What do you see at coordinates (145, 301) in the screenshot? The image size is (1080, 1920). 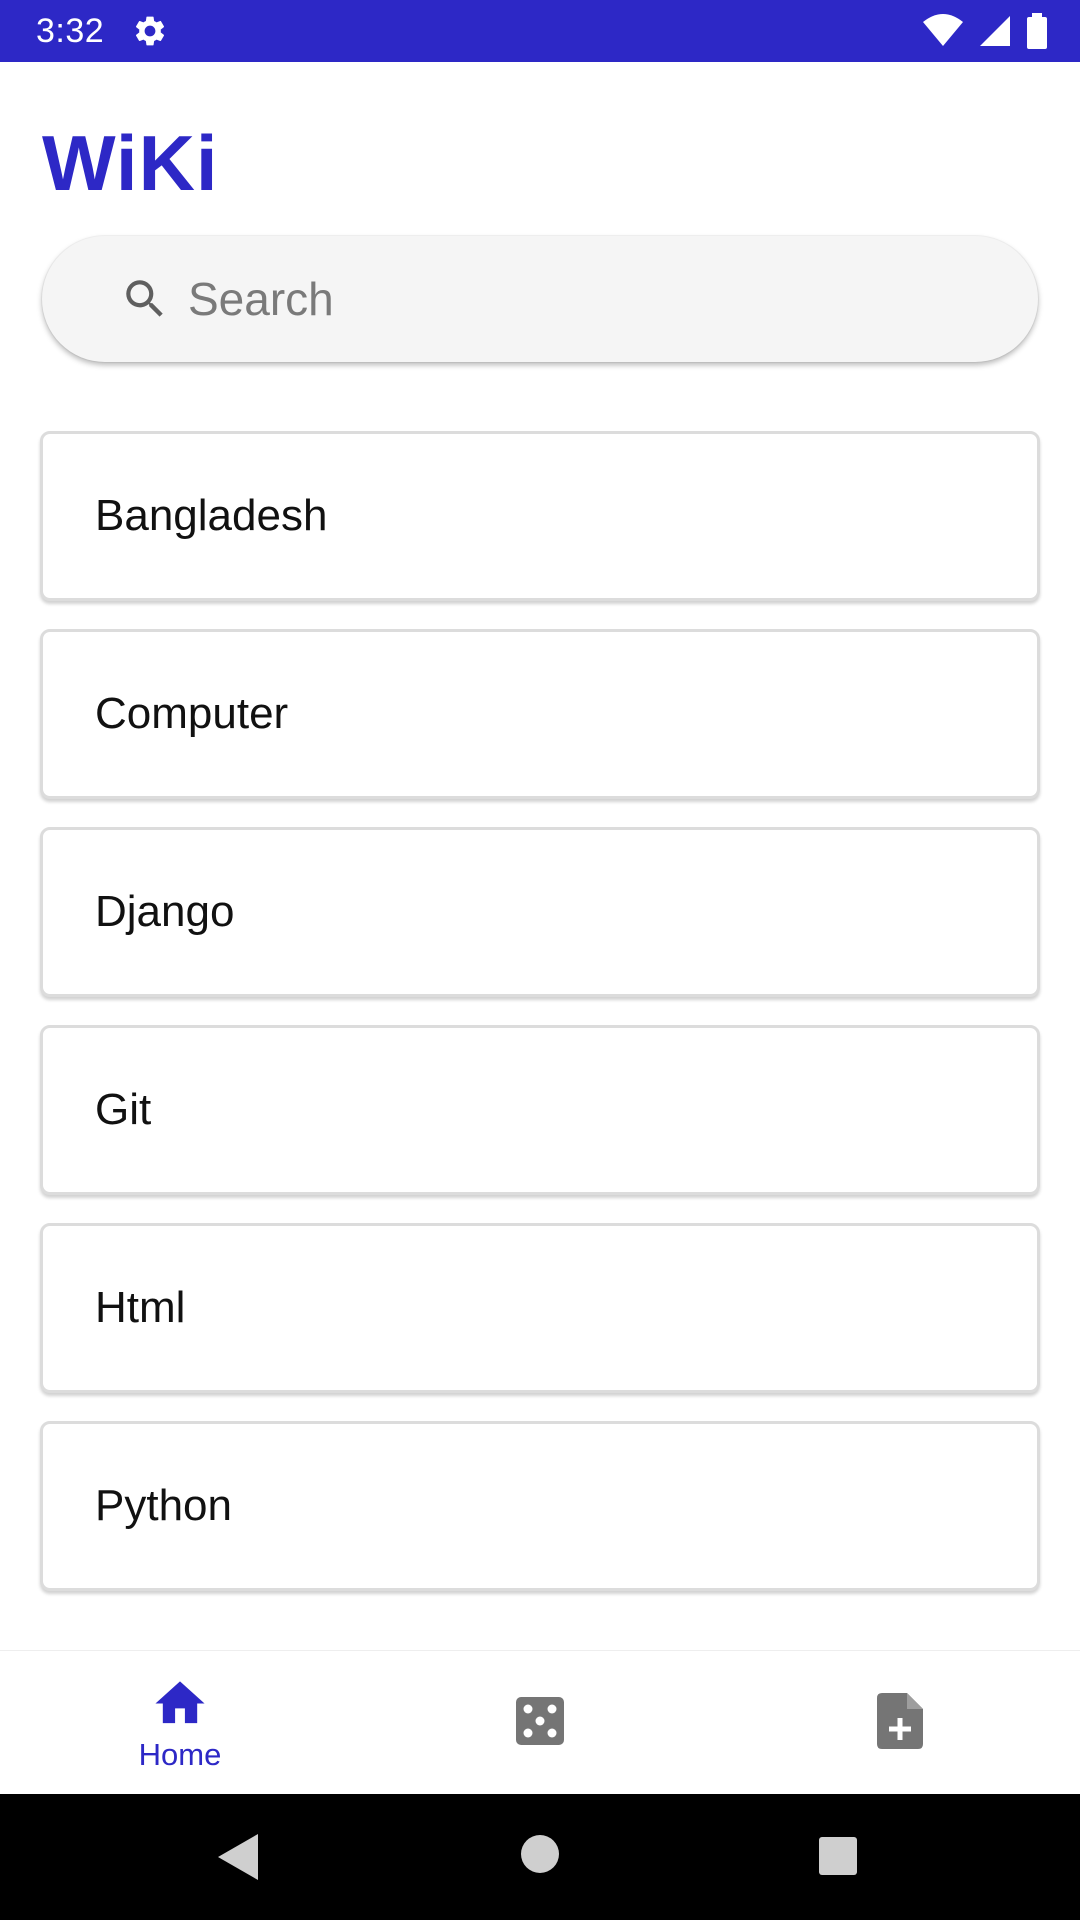 I see `search-icon` at bounding box center [145, 301].